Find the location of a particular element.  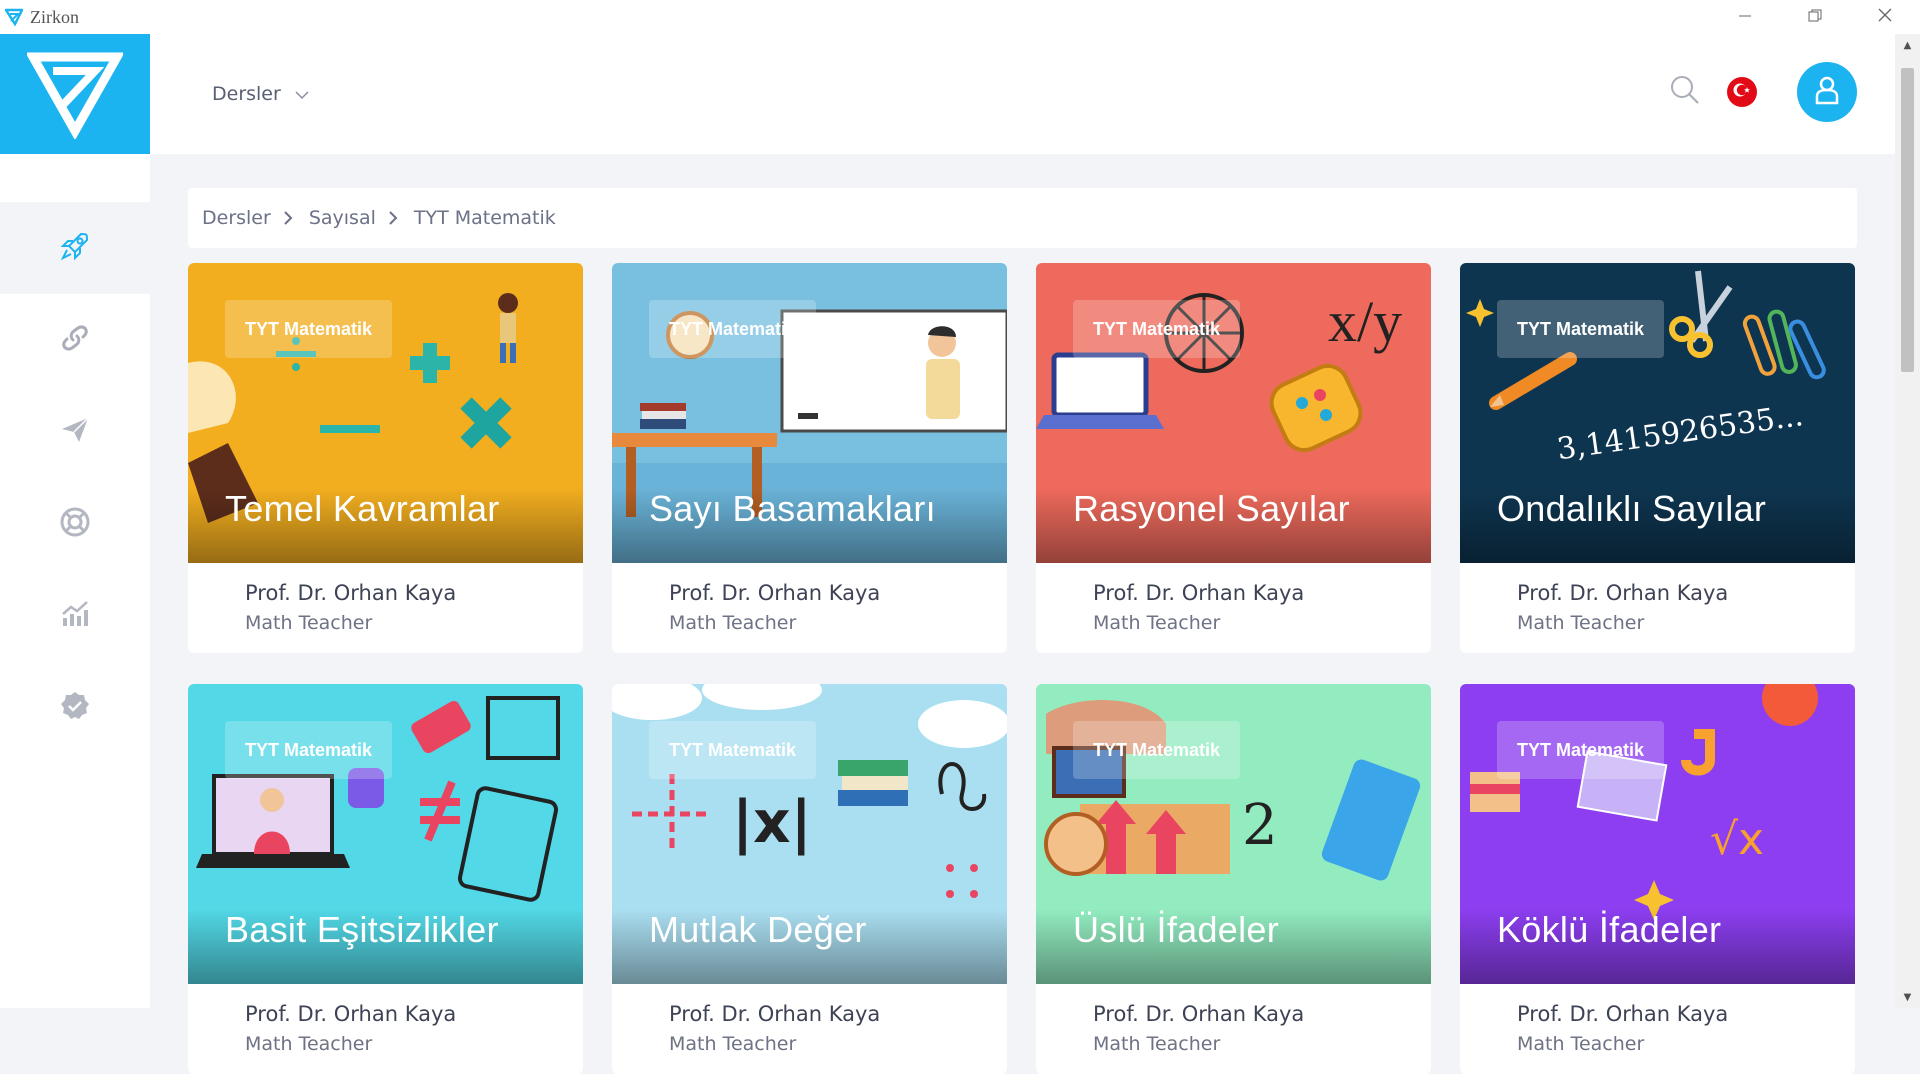

send-icon is located at coordinates (75, 432).